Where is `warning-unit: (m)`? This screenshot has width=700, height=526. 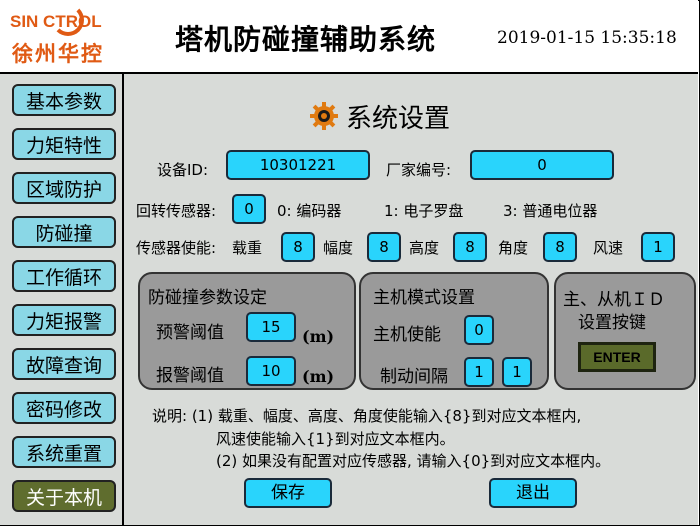
warning-unit: (m) is located at coordinates (318, 336).